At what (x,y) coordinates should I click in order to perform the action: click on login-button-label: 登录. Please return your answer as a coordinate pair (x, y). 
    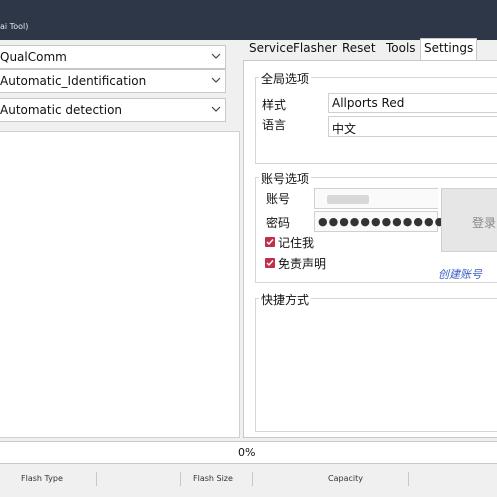
    Looking at the image, I should click on (484, 223).